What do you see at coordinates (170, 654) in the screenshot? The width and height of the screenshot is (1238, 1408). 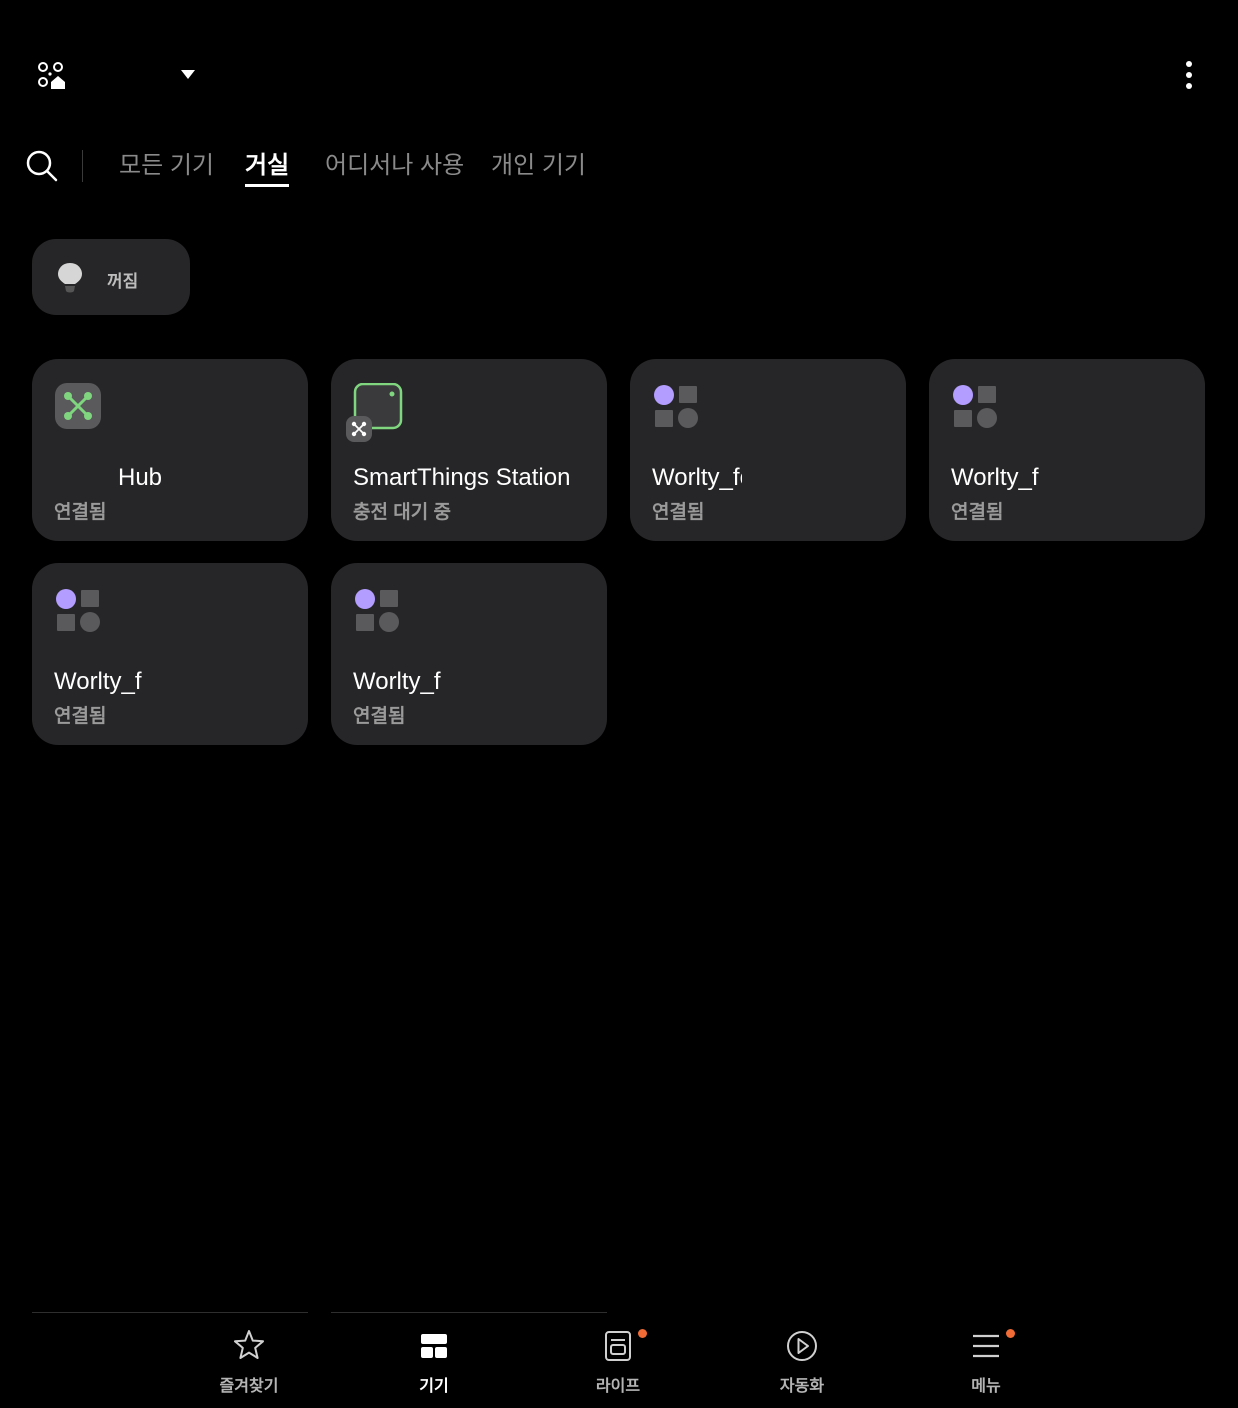 I see `device-card-worlty-f-1: Worlty_f 연결됨` at bounding box center [170, 654].